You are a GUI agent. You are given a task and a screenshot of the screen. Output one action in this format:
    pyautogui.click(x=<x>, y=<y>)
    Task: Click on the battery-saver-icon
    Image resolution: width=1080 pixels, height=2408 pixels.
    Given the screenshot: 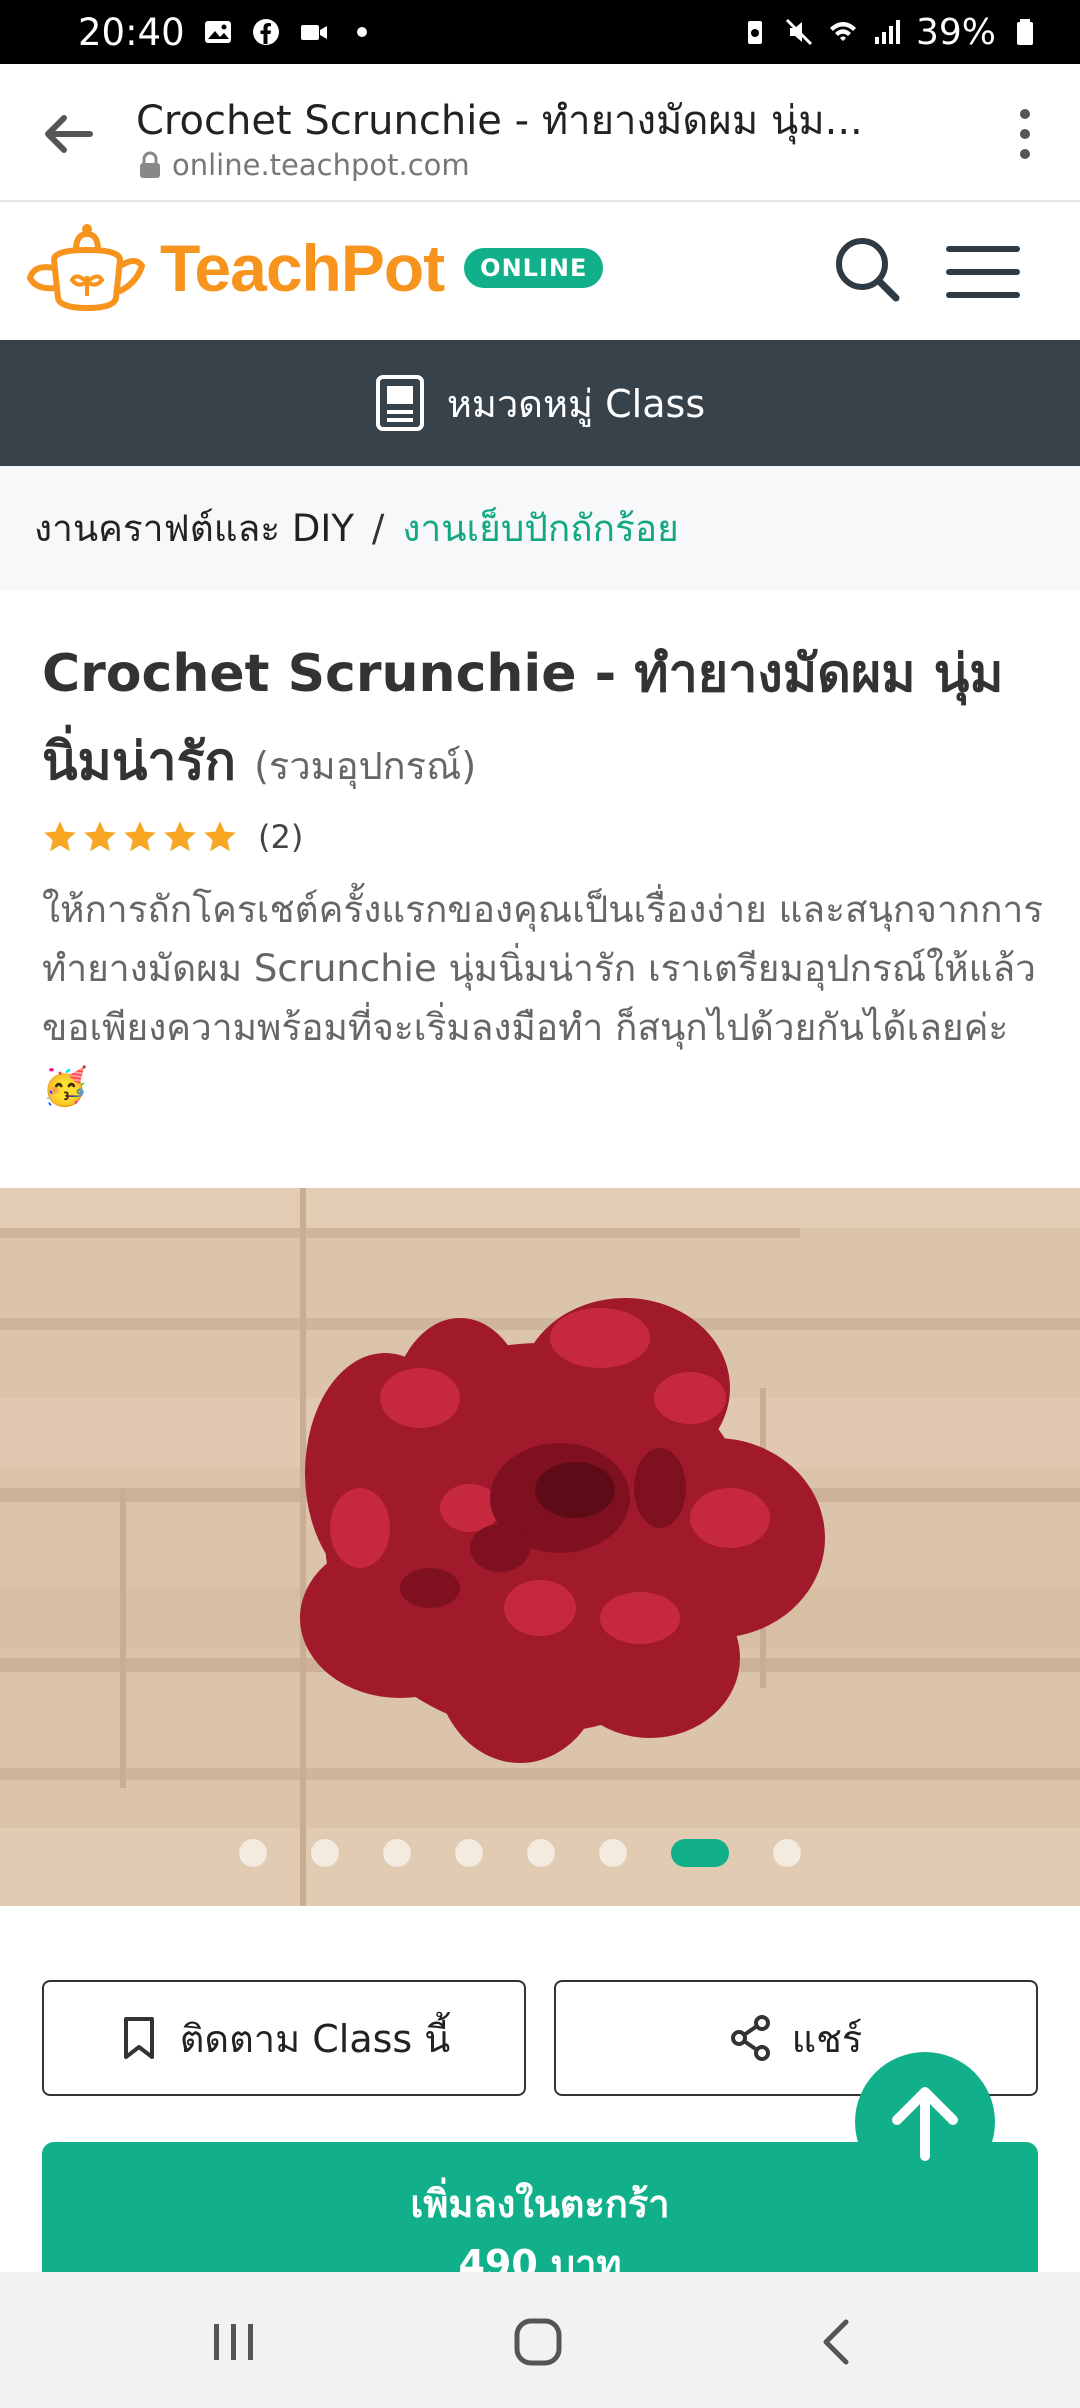 What is the action you would take?
    pyautogui.click(x=754, y=32)
    